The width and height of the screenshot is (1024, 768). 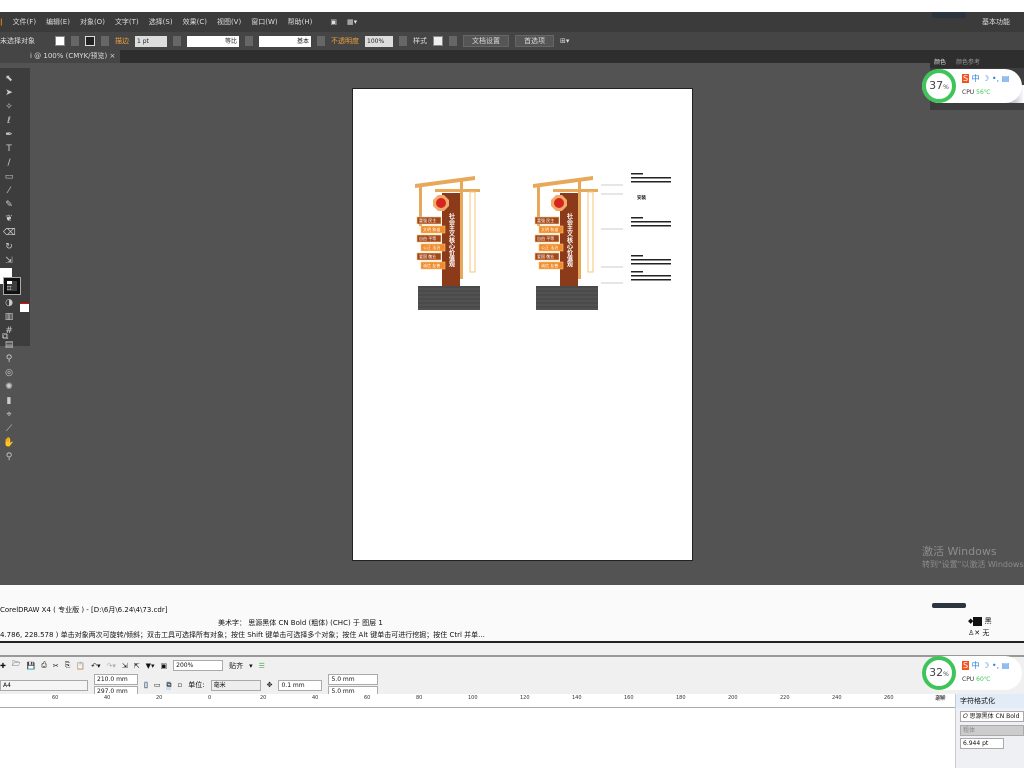 I want to click on pen-icon: ✒, so click(x=9, y=135).